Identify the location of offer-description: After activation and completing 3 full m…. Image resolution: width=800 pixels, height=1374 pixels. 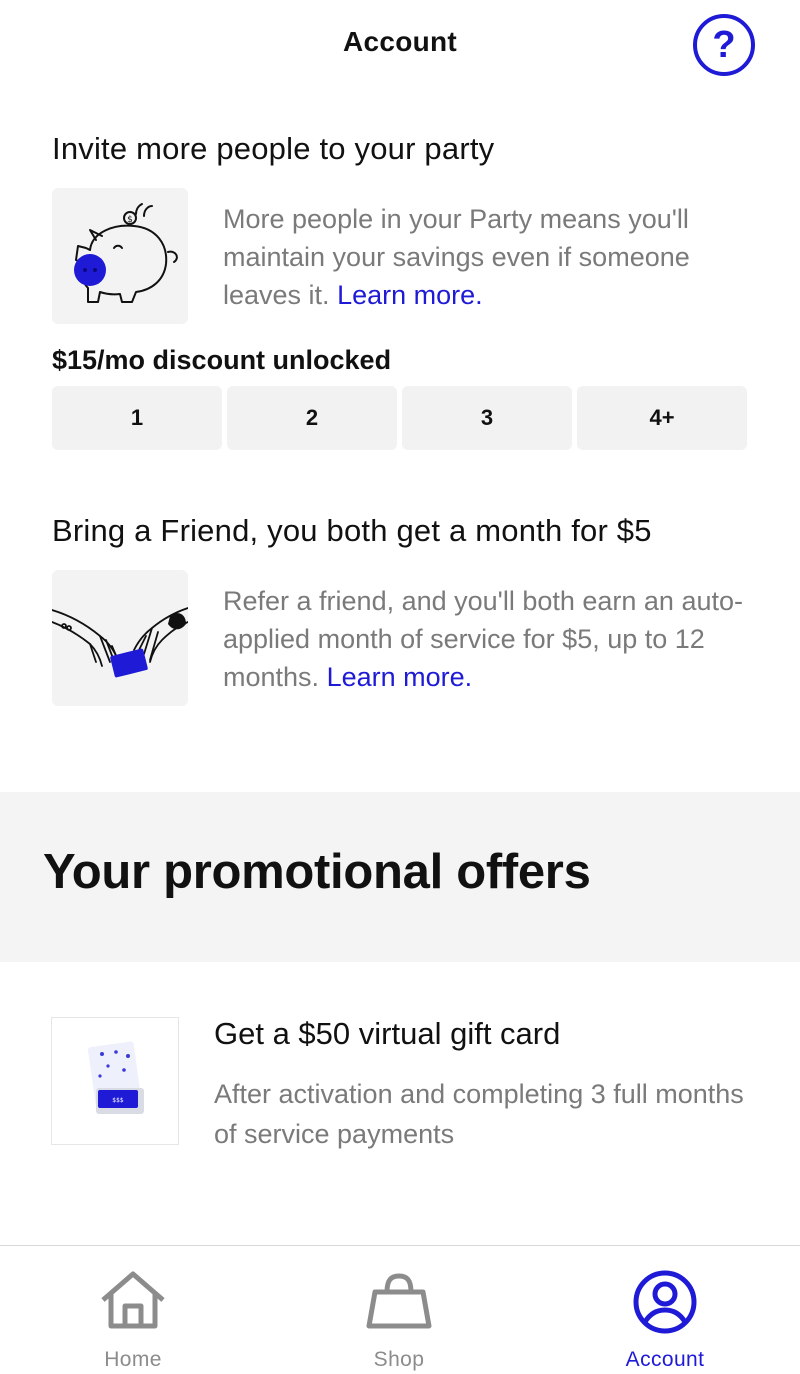
(479, 1114).